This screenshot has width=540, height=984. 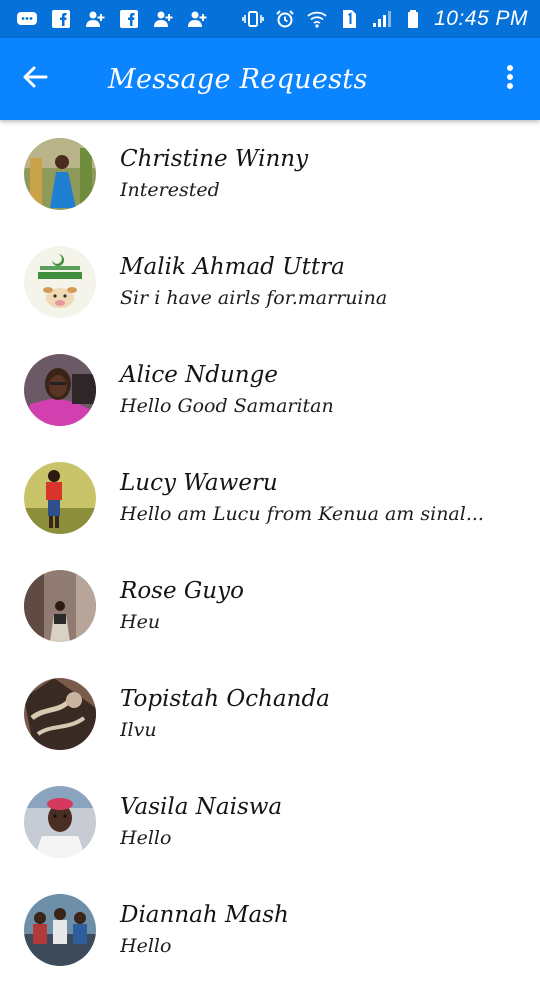 What do you see at coordinates (140, 622) in the screenshot?
I see `message-preview: Heu` at bounding box center [140, 622].